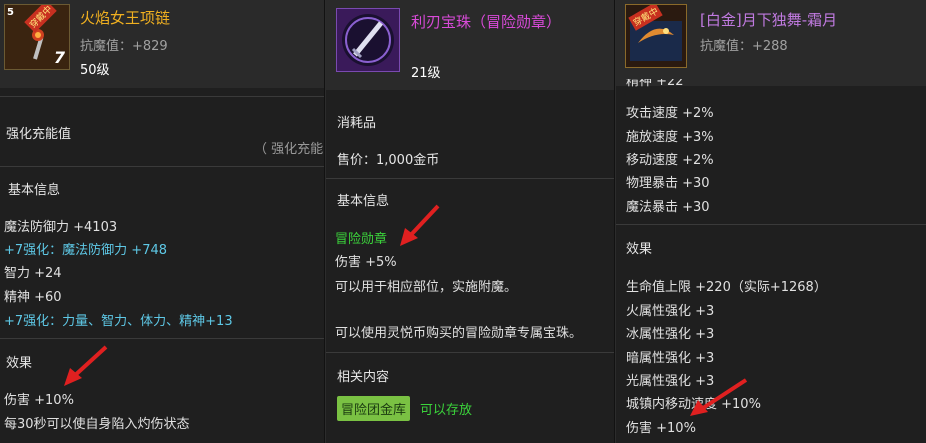 The width and height of the screenshot is (926, 443). What do you see at coordinates (426, 287) in the screenshot?
I see `description: 可以用于相应部位，实施附魔。` at bounding box center [426, 287].